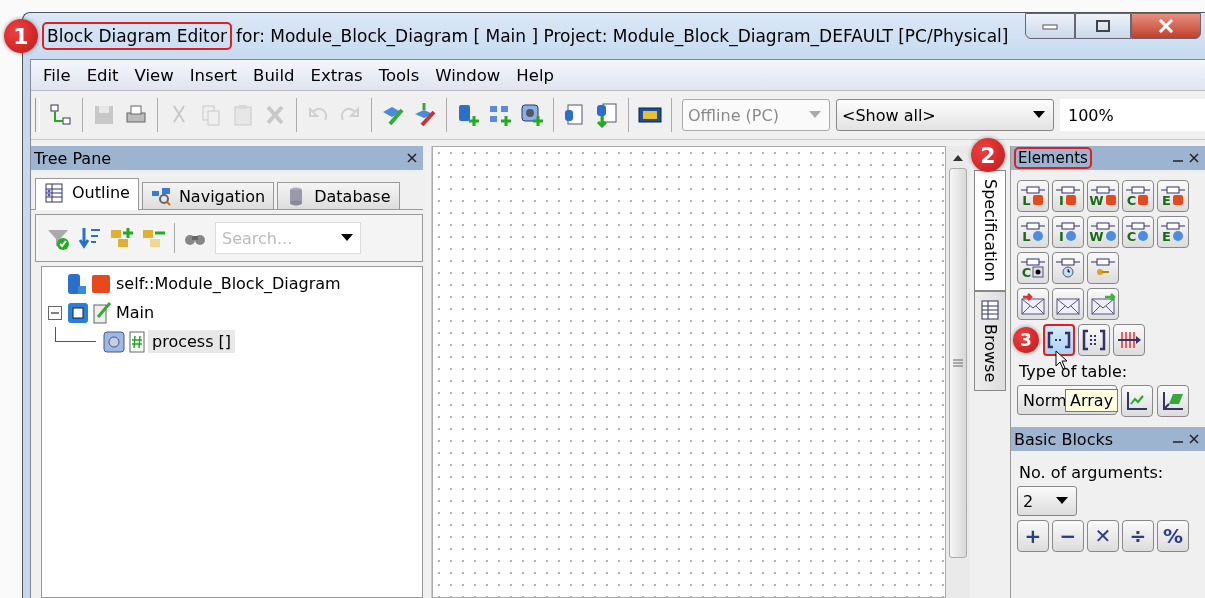 The height and width of the screenshot is (598, 1205). Describe the element at coordinates (55, 312) in the screenshot. I see `collapse-toggle` at that location.